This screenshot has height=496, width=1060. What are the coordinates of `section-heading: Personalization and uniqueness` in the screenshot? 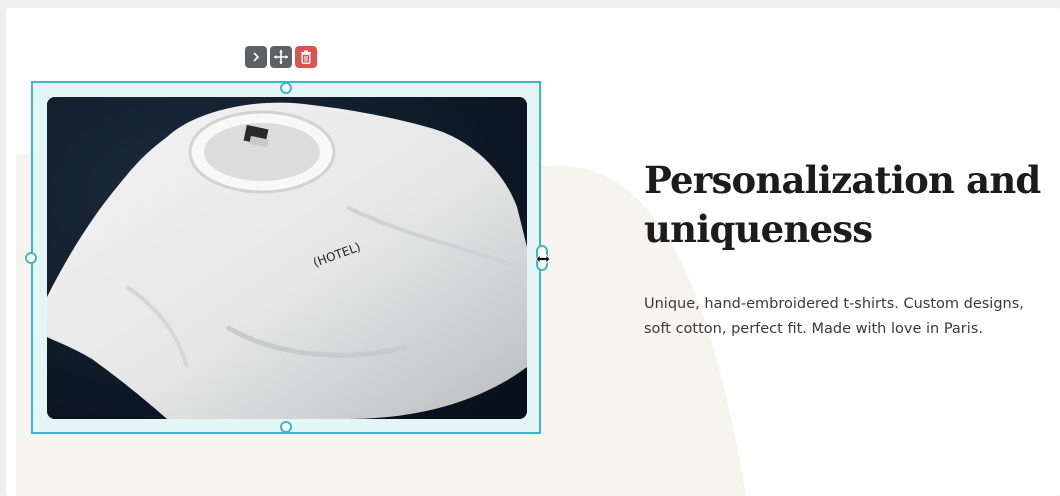 It's located at (844, 205).